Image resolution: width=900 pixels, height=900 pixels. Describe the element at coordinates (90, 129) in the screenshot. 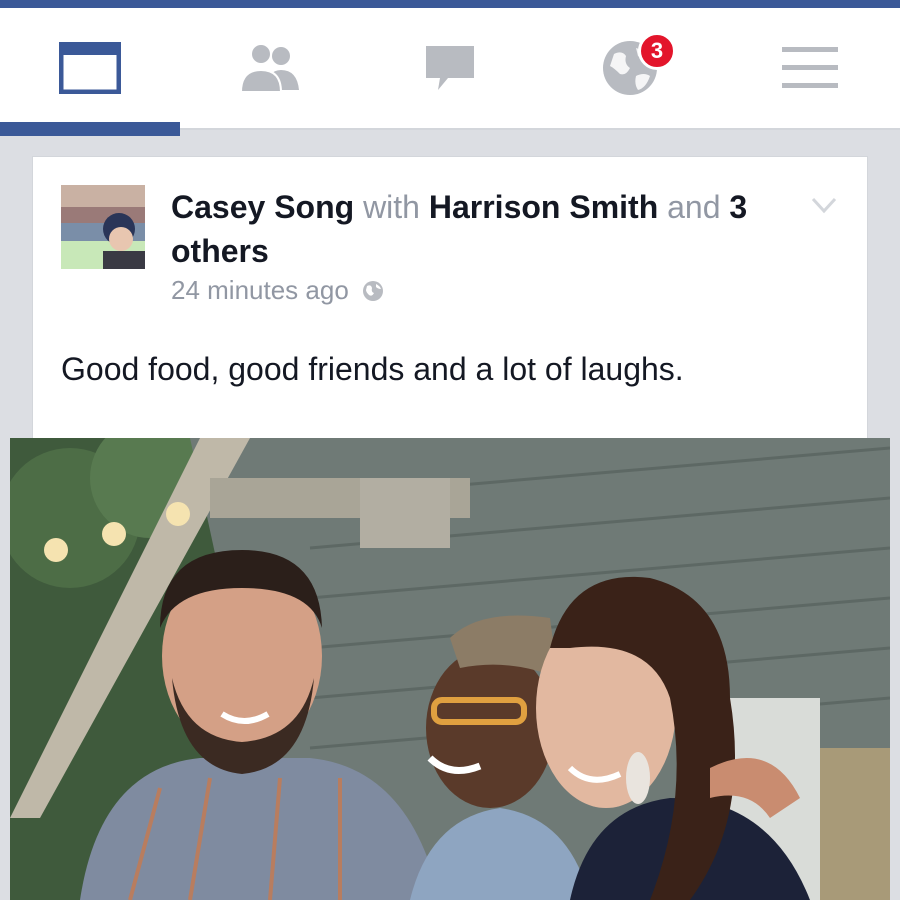

I see `active-tab-indicator` at that location.